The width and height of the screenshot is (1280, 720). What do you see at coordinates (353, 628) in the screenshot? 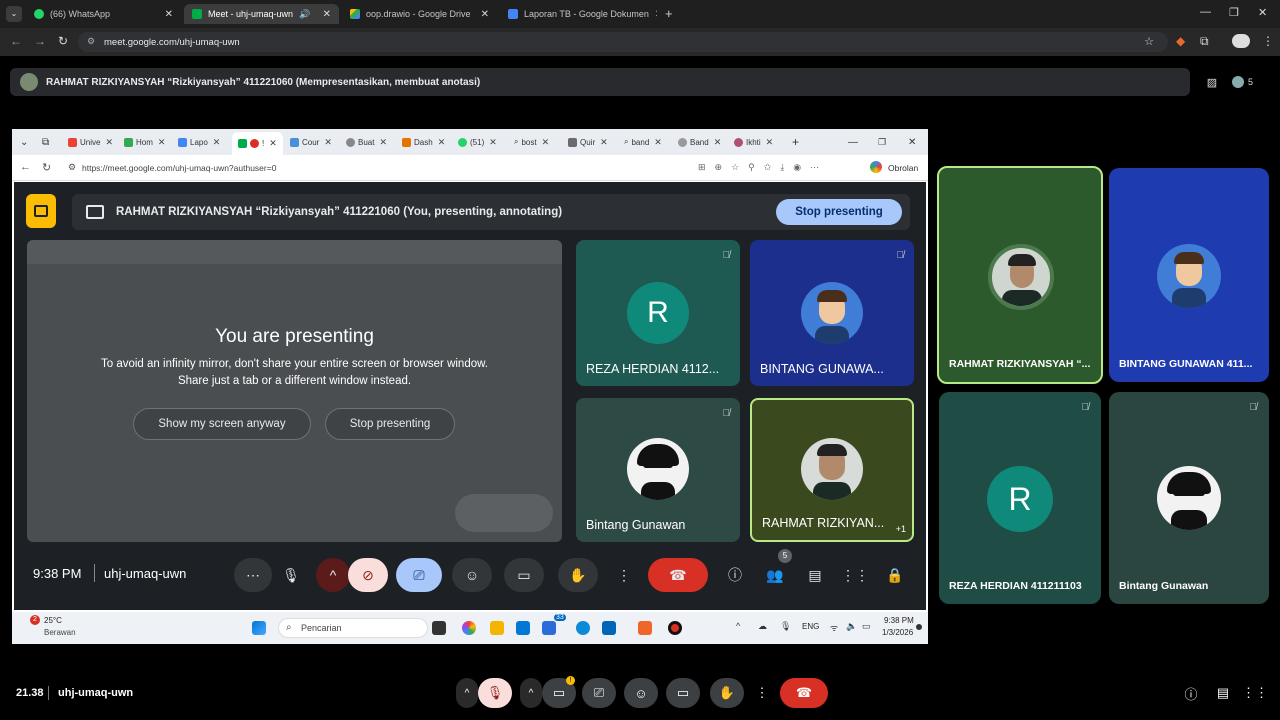
I see `taskbar-search: ⌕ Pencarian` at bounding box center [353, 628].